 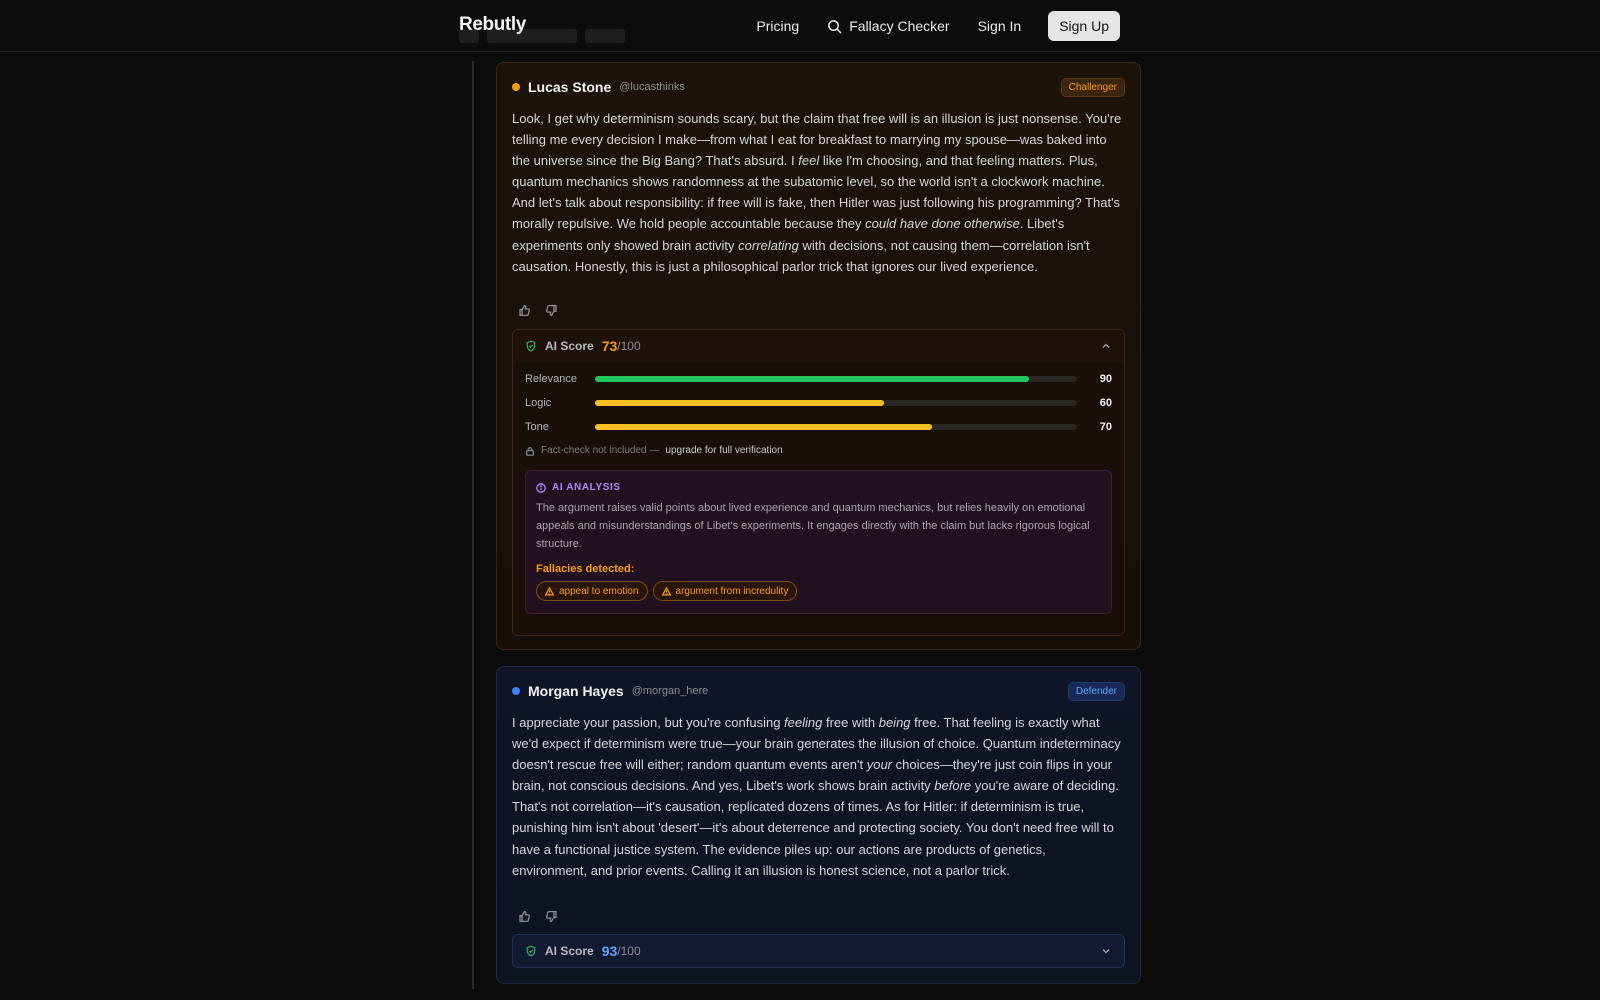 What do you see at coordinates (1105, 379) in the screenshot?
I see `metric-value: 90` at bounding box center [1105, 379].